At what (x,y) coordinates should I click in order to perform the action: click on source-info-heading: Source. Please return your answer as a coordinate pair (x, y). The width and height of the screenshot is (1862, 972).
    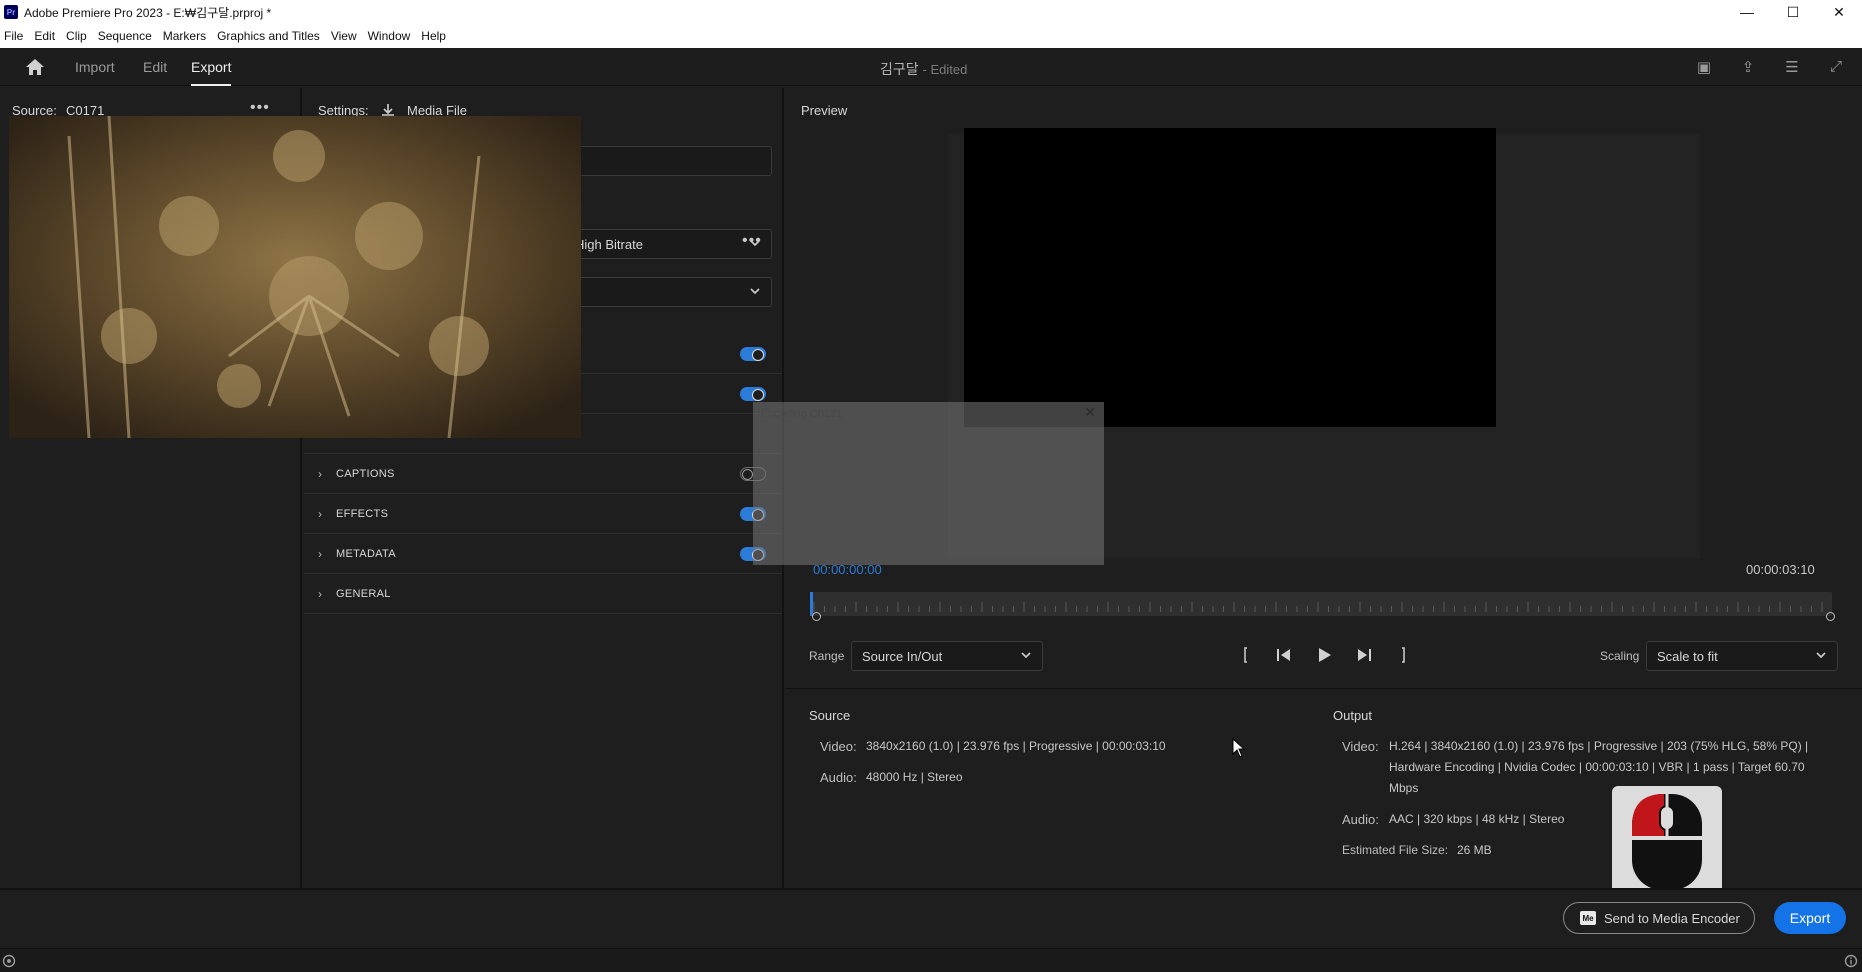
    Looking at the image, I should click on (830, 715).